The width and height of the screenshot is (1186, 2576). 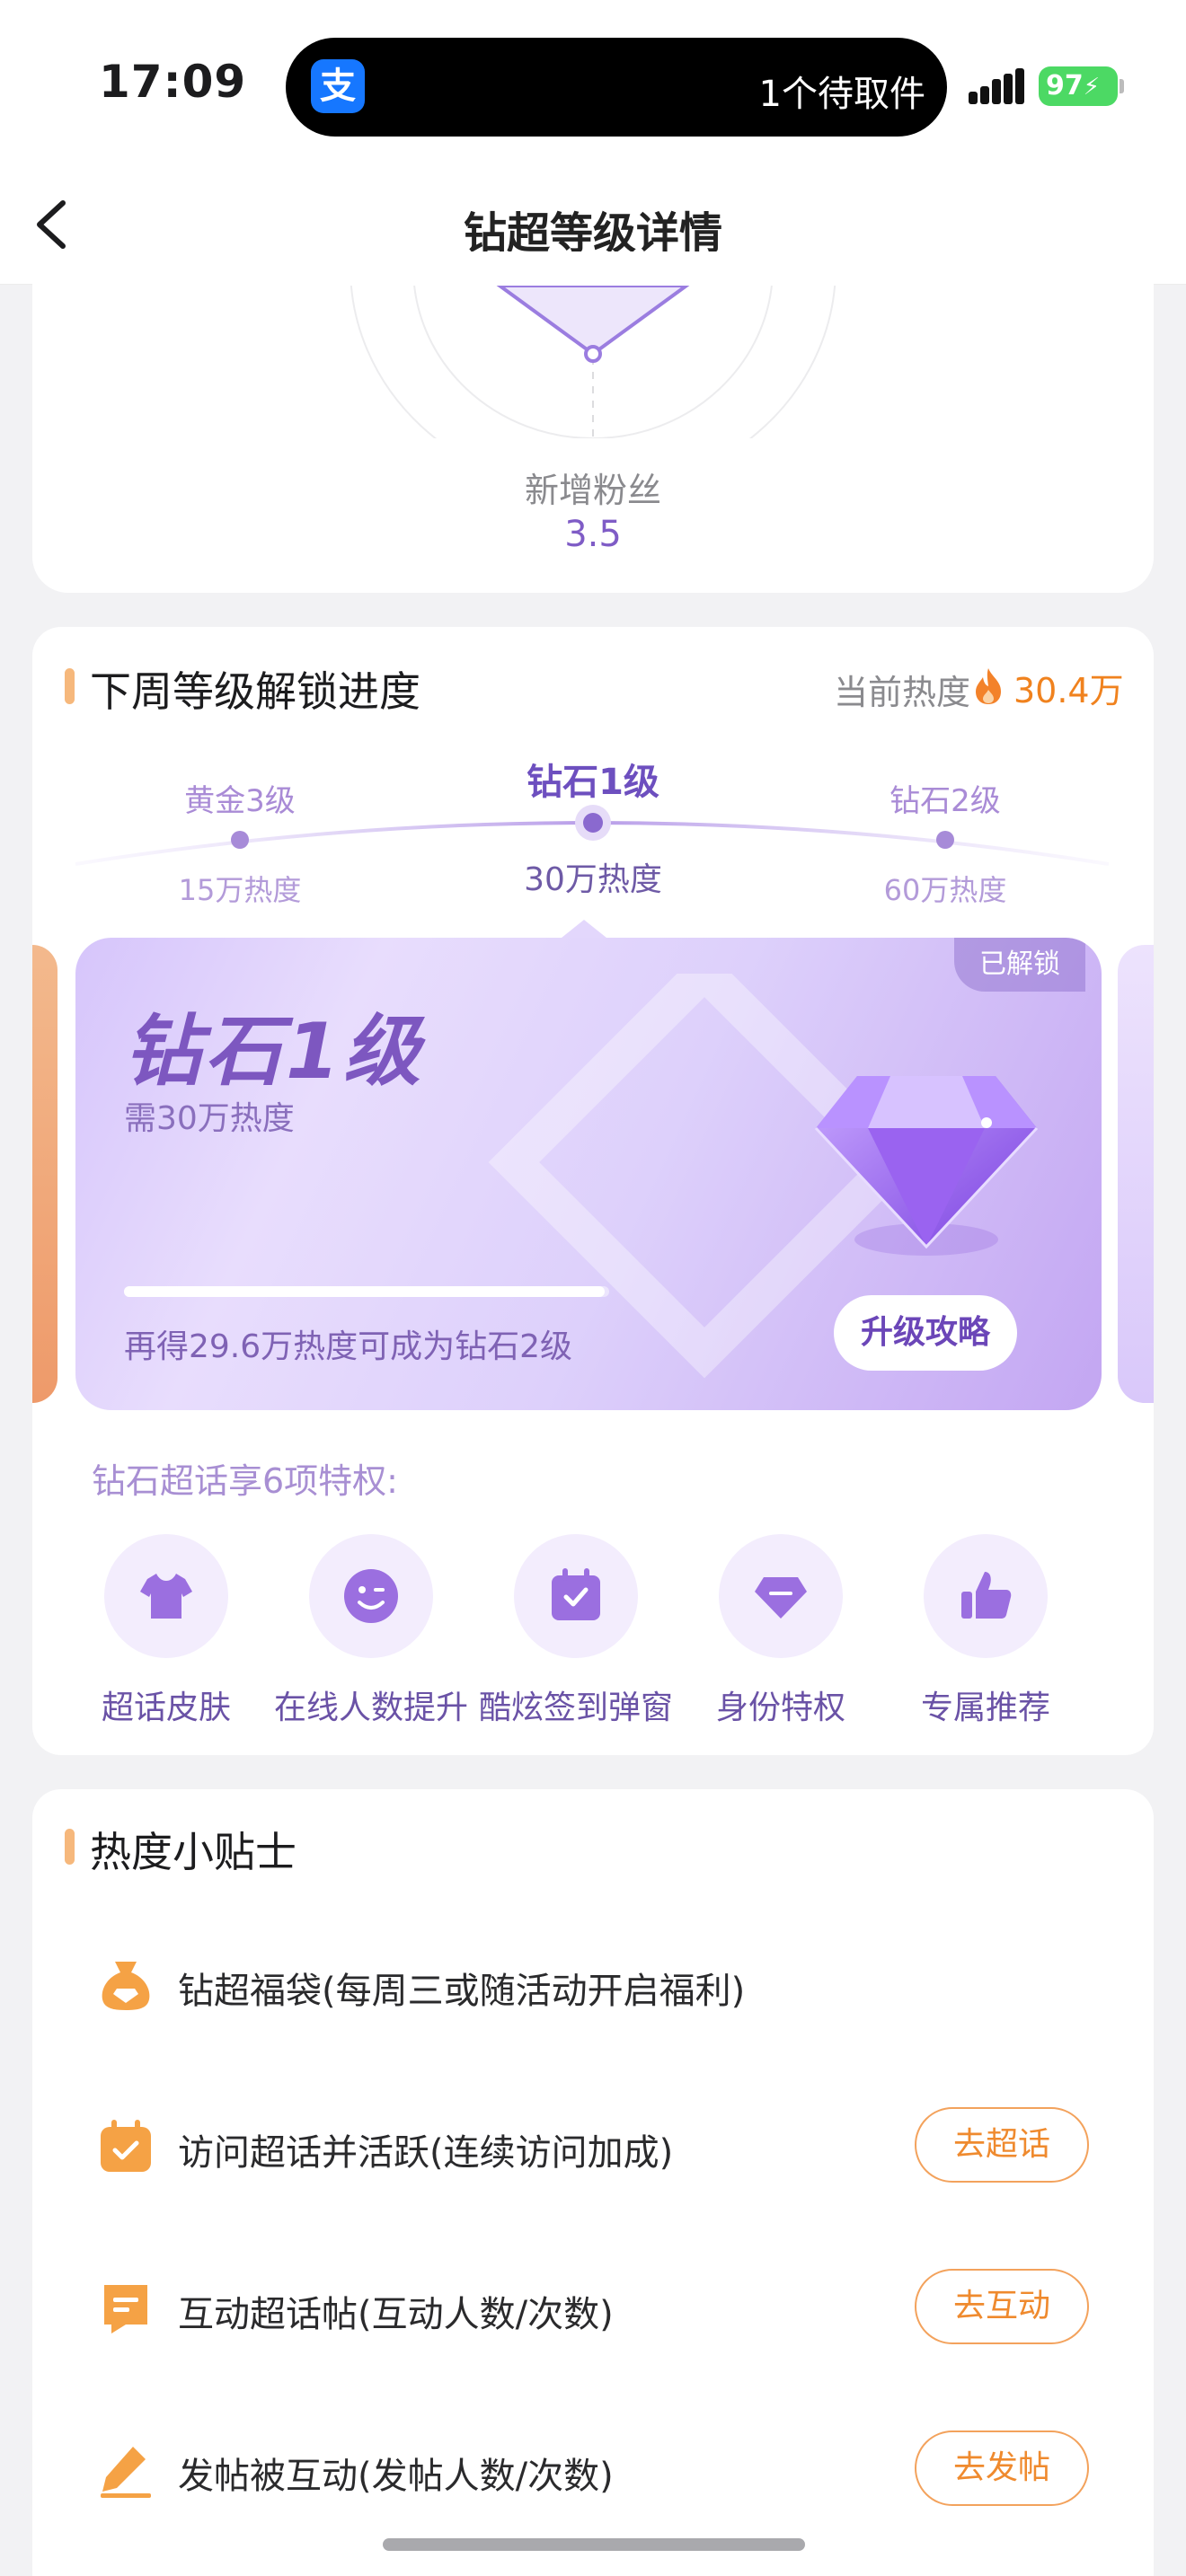 I want to click on pickup-notification: 1个待取件, so click(x=841, y=94).